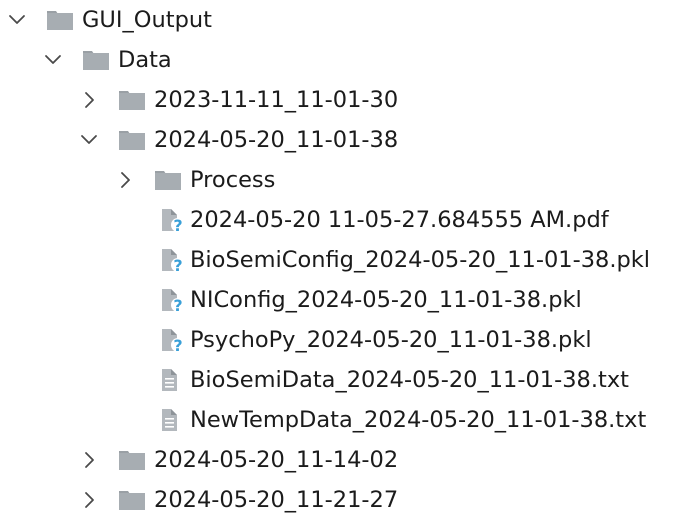 The width and height of the screenshot is (687, 520). I want to click on tree-item-2024-05-20-11-01-38: 2024-05-20_11-01-38, so click(343, 140).